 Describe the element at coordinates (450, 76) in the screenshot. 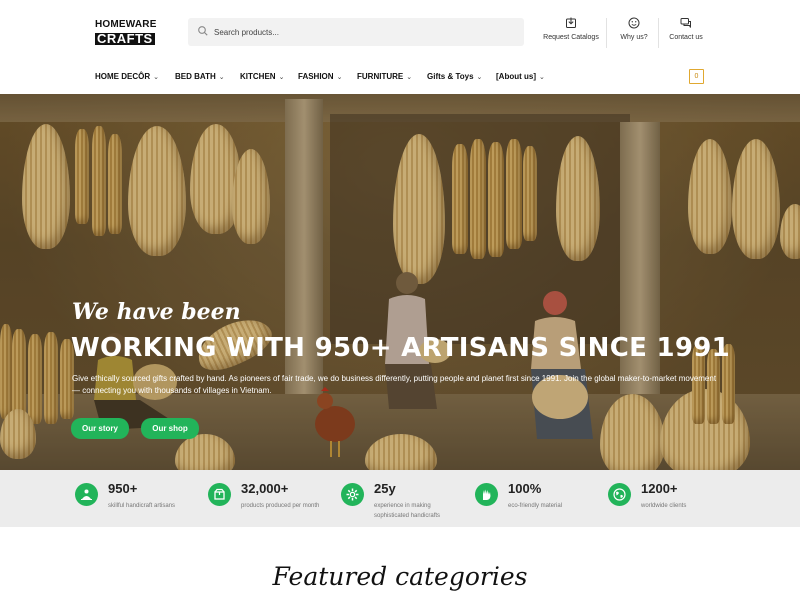

I see `nav-label: Gifts & Toys` at that location.